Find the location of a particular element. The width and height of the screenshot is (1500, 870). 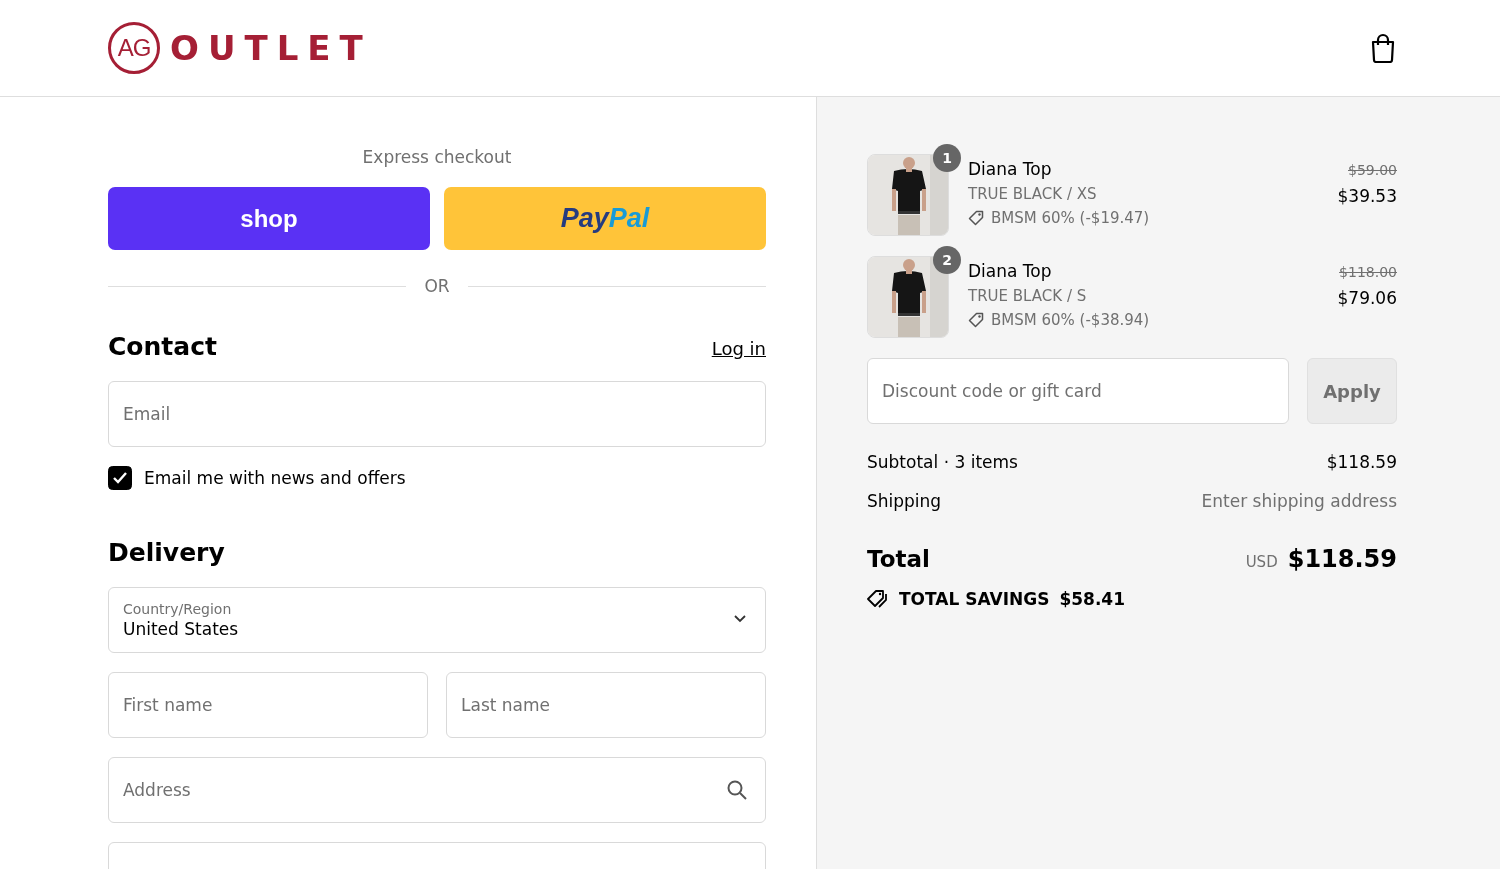

sale-price: $39.53 is located at coordinates (1367, 196).